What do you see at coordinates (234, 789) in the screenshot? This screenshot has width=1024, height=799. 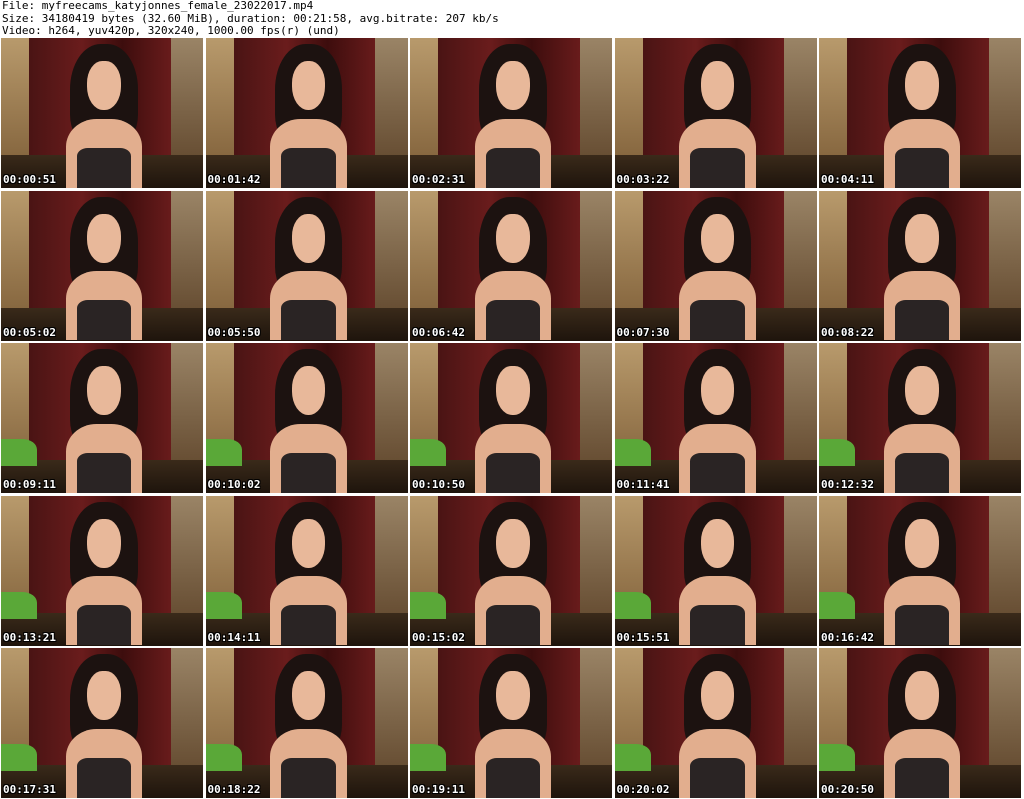 I see `frame-timestamp: 00:18:22` at bounding box center [234, 789].